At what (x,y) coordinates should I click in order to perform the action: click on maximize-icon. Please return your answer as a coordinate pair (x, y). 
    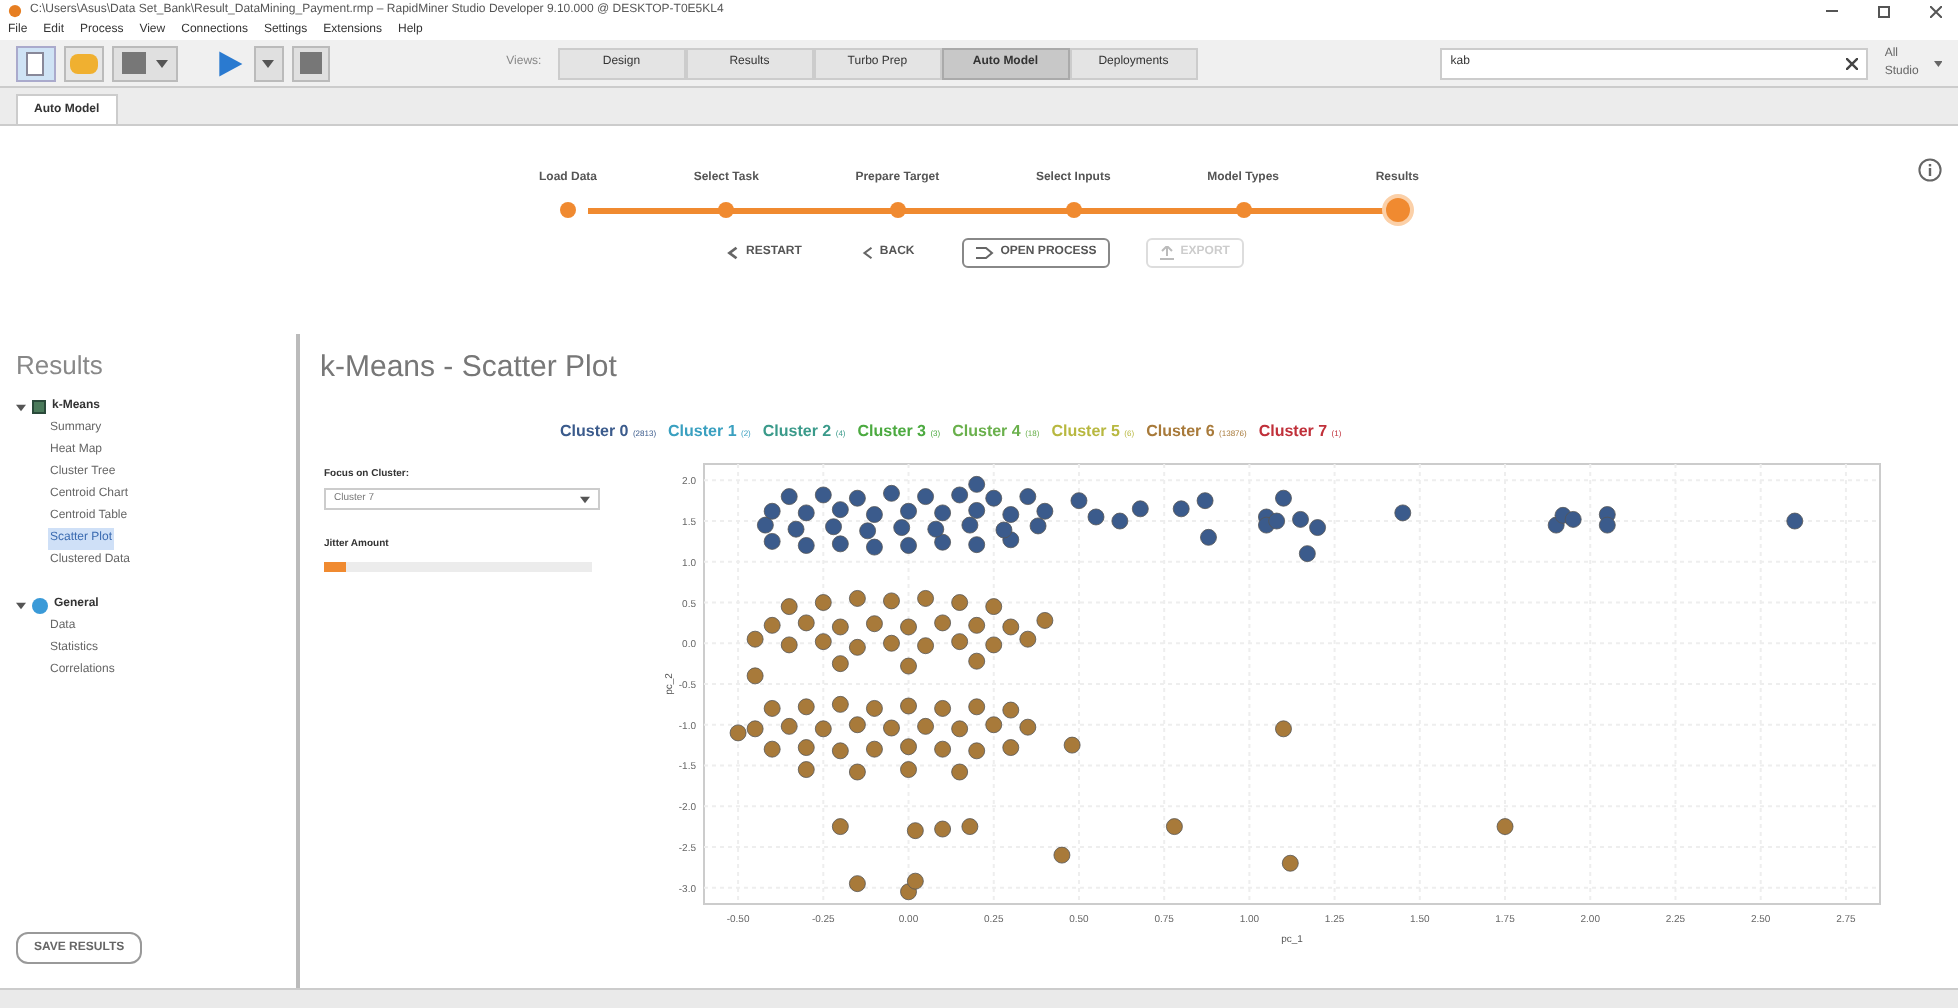
    Looking at the image, I should click on (1884, 11).